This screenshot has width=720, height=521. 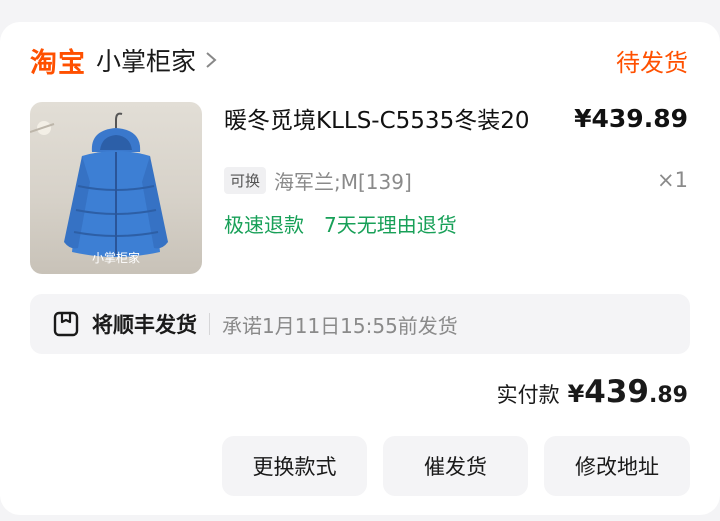 What do you see at coordinates (58, 63) in the screenshot?
I see `taobao-logo: 淘宝` at bounding box center [58, 63].